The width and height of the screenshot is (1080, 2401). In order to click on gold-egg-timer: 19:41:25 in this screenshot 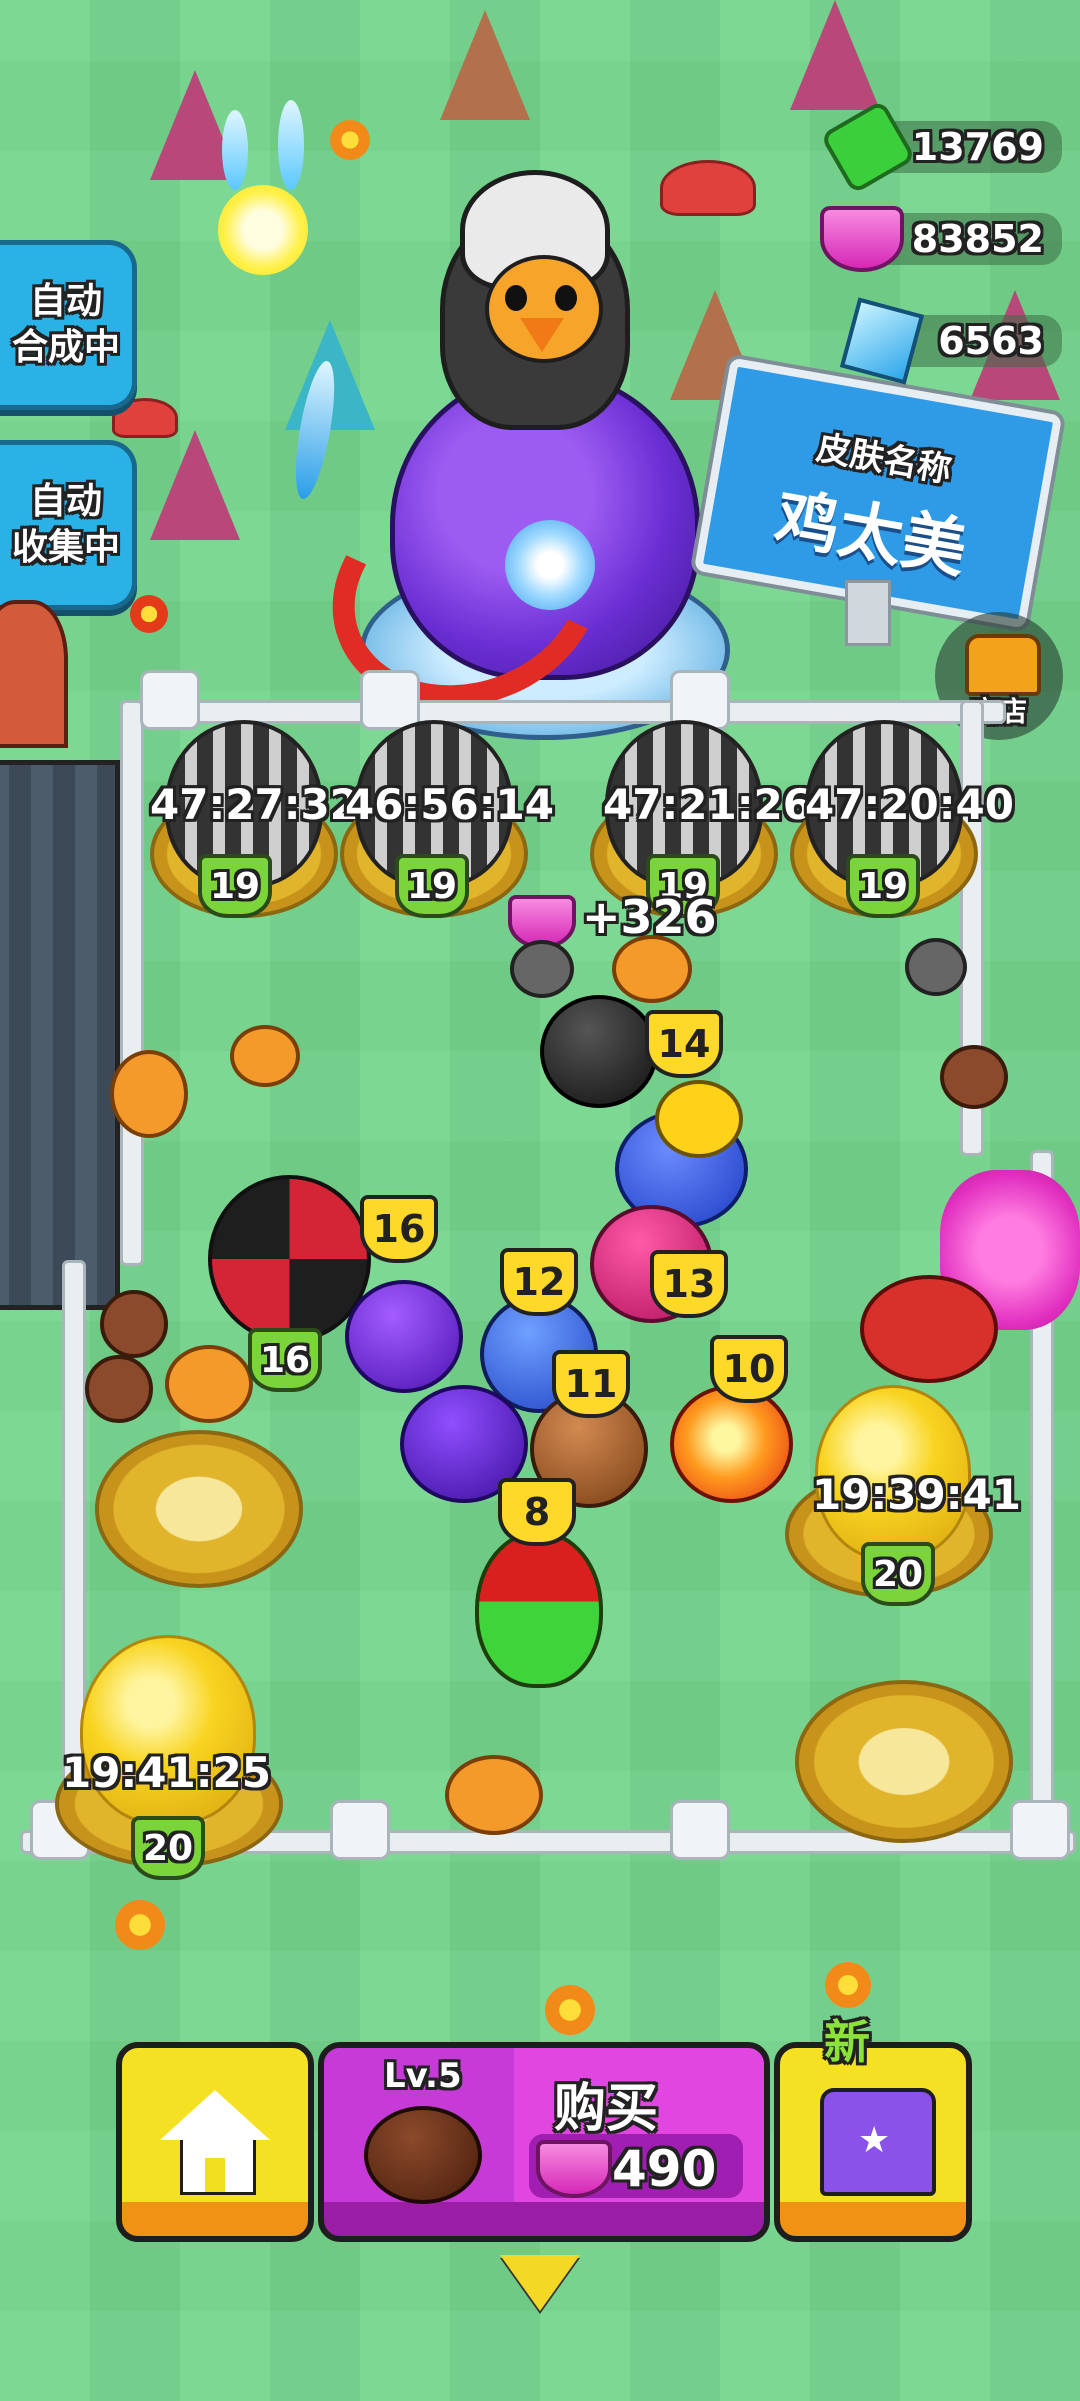, I will do `click(166, 1772)`.